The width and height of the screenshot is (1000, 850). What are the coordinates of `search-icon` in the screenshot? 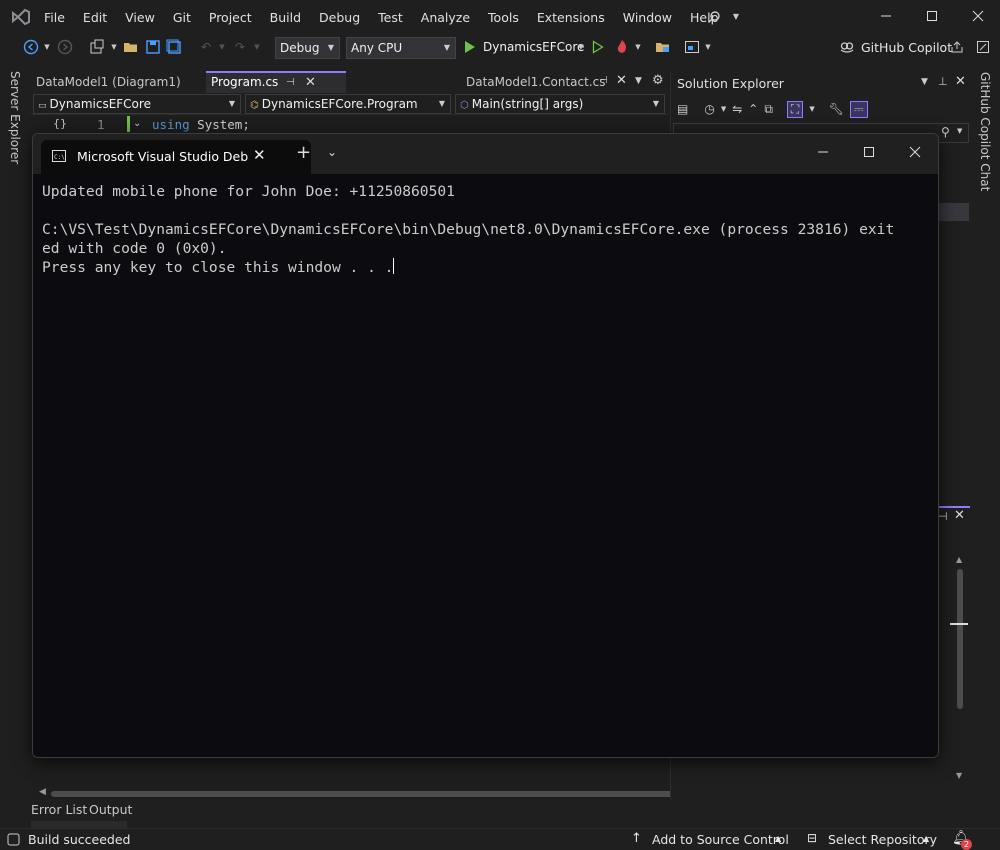 It's located at (714, 17).